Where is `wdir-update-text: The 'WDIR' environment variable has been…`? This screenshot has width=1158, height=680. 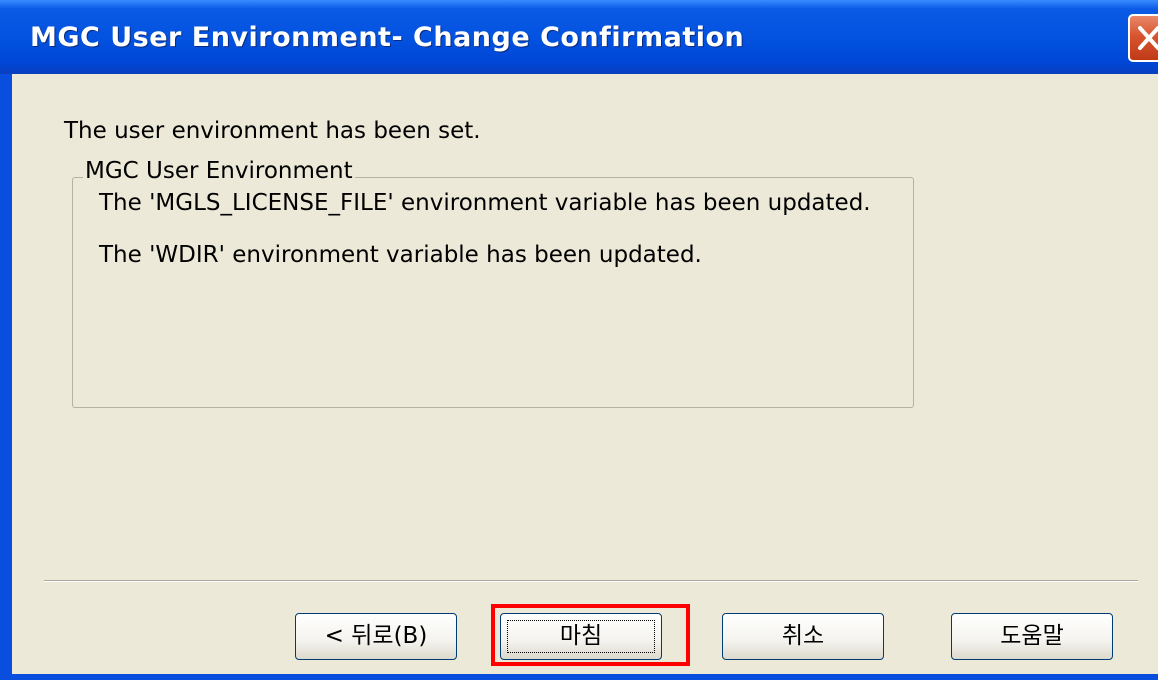
wdir-update-text: The 'WDIR' environment variable has been… is located at coordinates (400, 255).